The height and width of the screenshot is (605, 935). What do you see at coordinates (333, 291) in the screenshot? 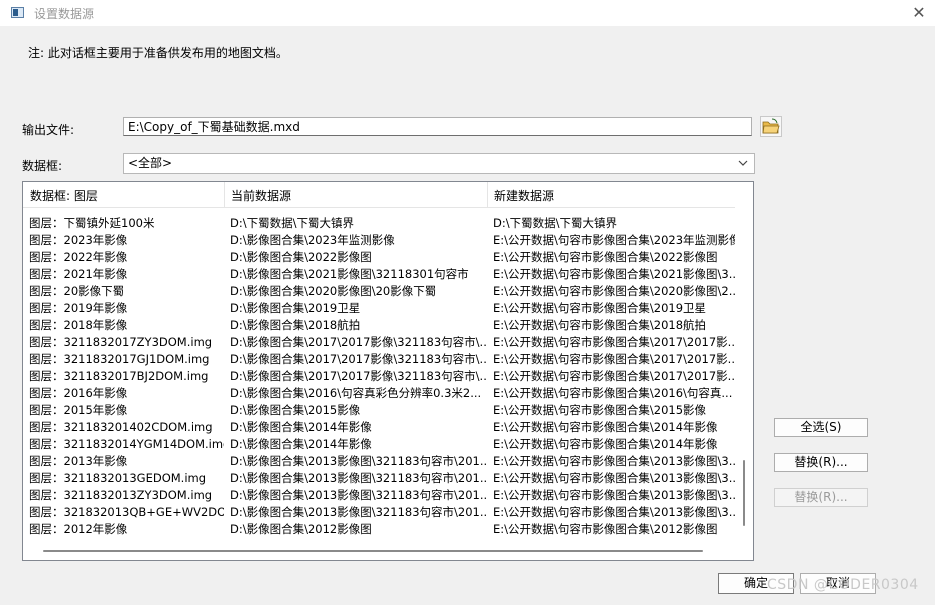
I see `current-source-cell: D:\影像图合集\2020影像图\20影像下蜀` at bounding box center [333, 291].